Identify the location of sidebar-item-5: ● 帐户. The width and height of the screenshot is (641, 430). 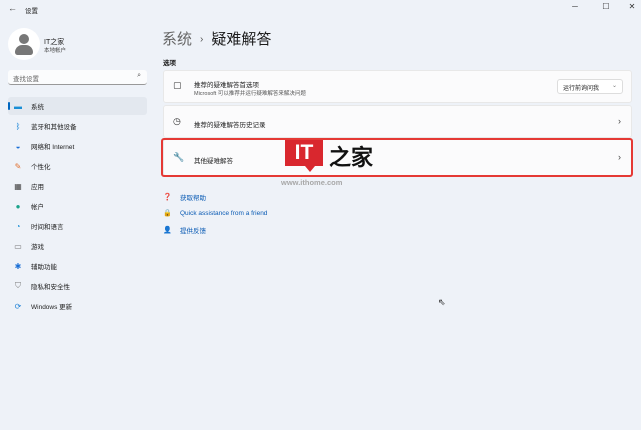
(77, 206).